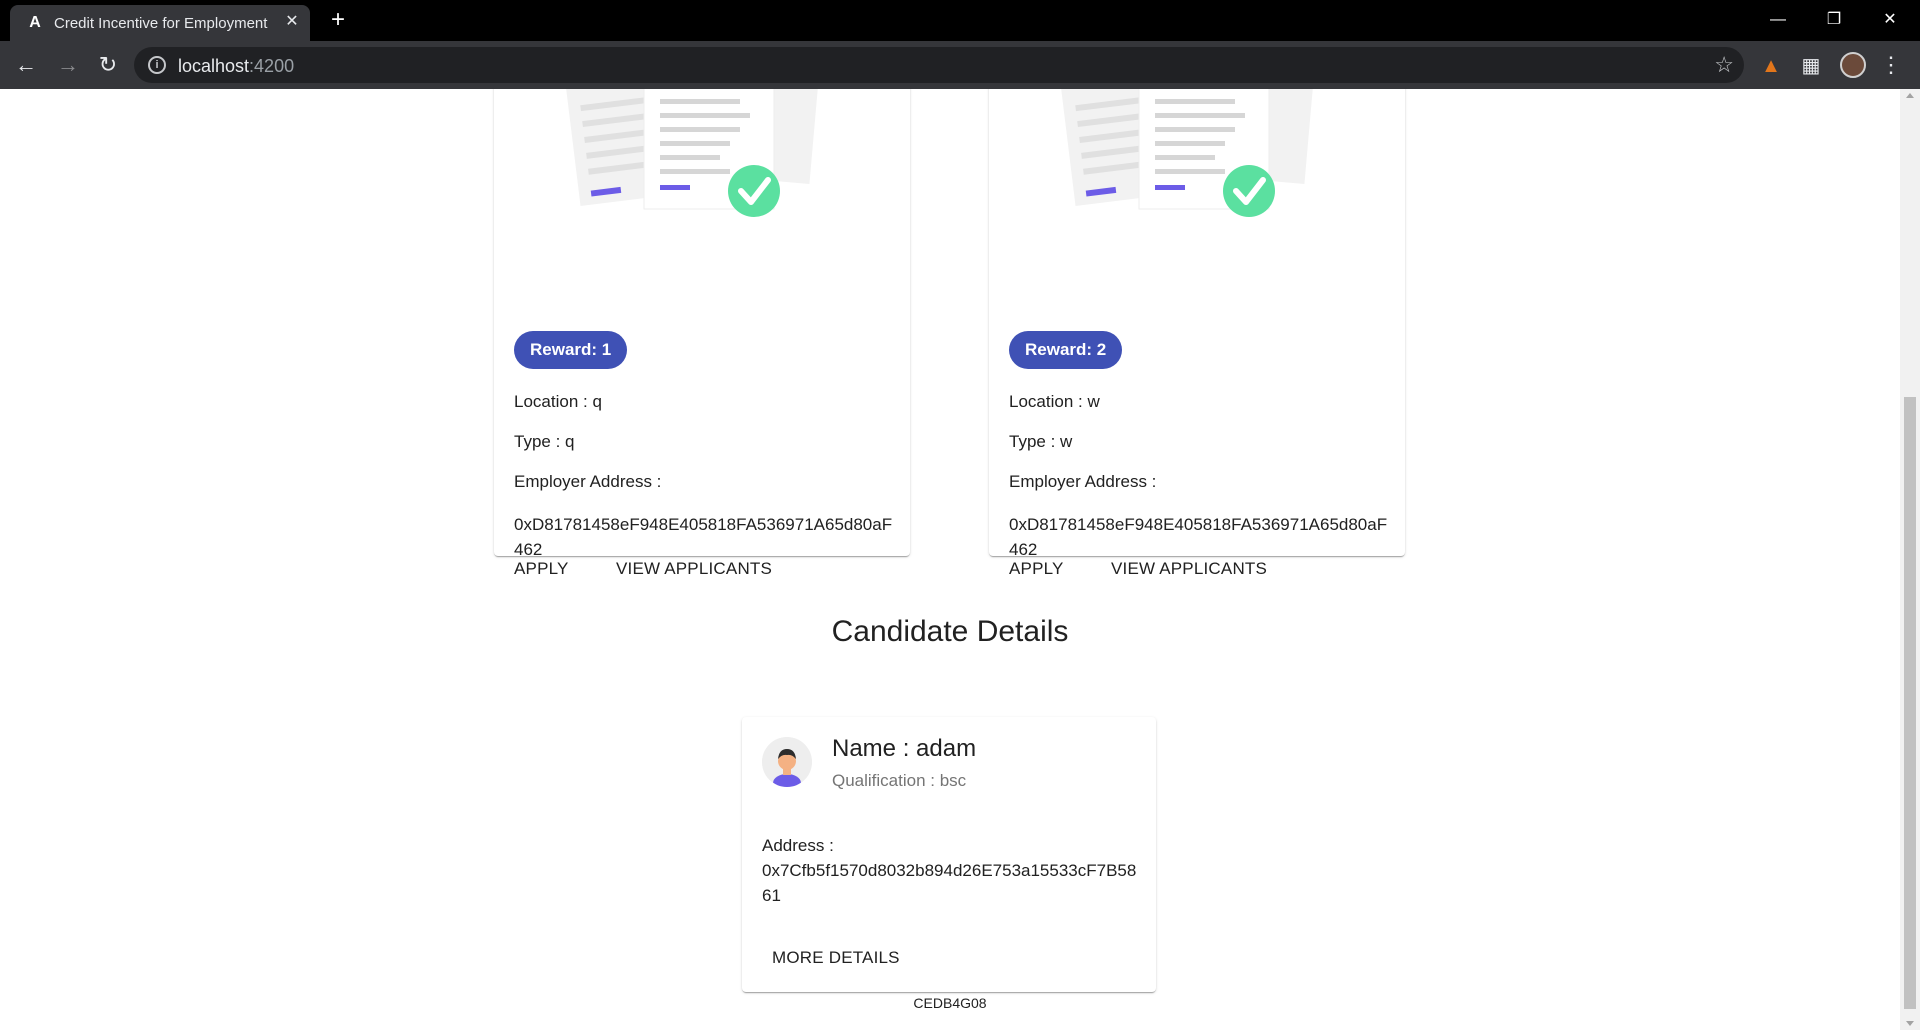 This screenshot has width=1920, height=1030. What do you see at coordinates (950, 1003) in the screenshot?
I see `footer-code: CEDB4G08` at bounding box center [950, 1003].